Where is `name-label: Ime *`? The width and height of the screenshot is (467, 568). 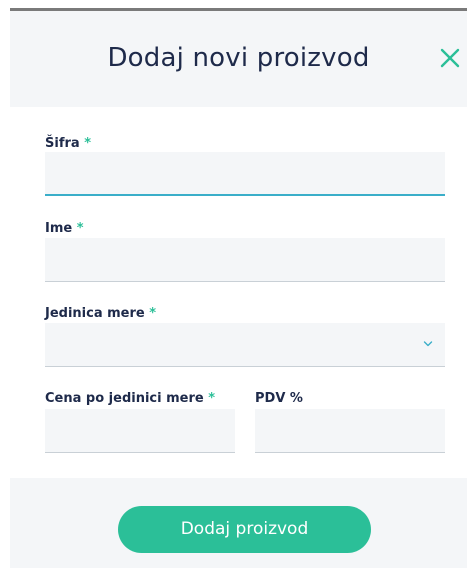
name-label: Ime * is located at coordinates (64, 228).